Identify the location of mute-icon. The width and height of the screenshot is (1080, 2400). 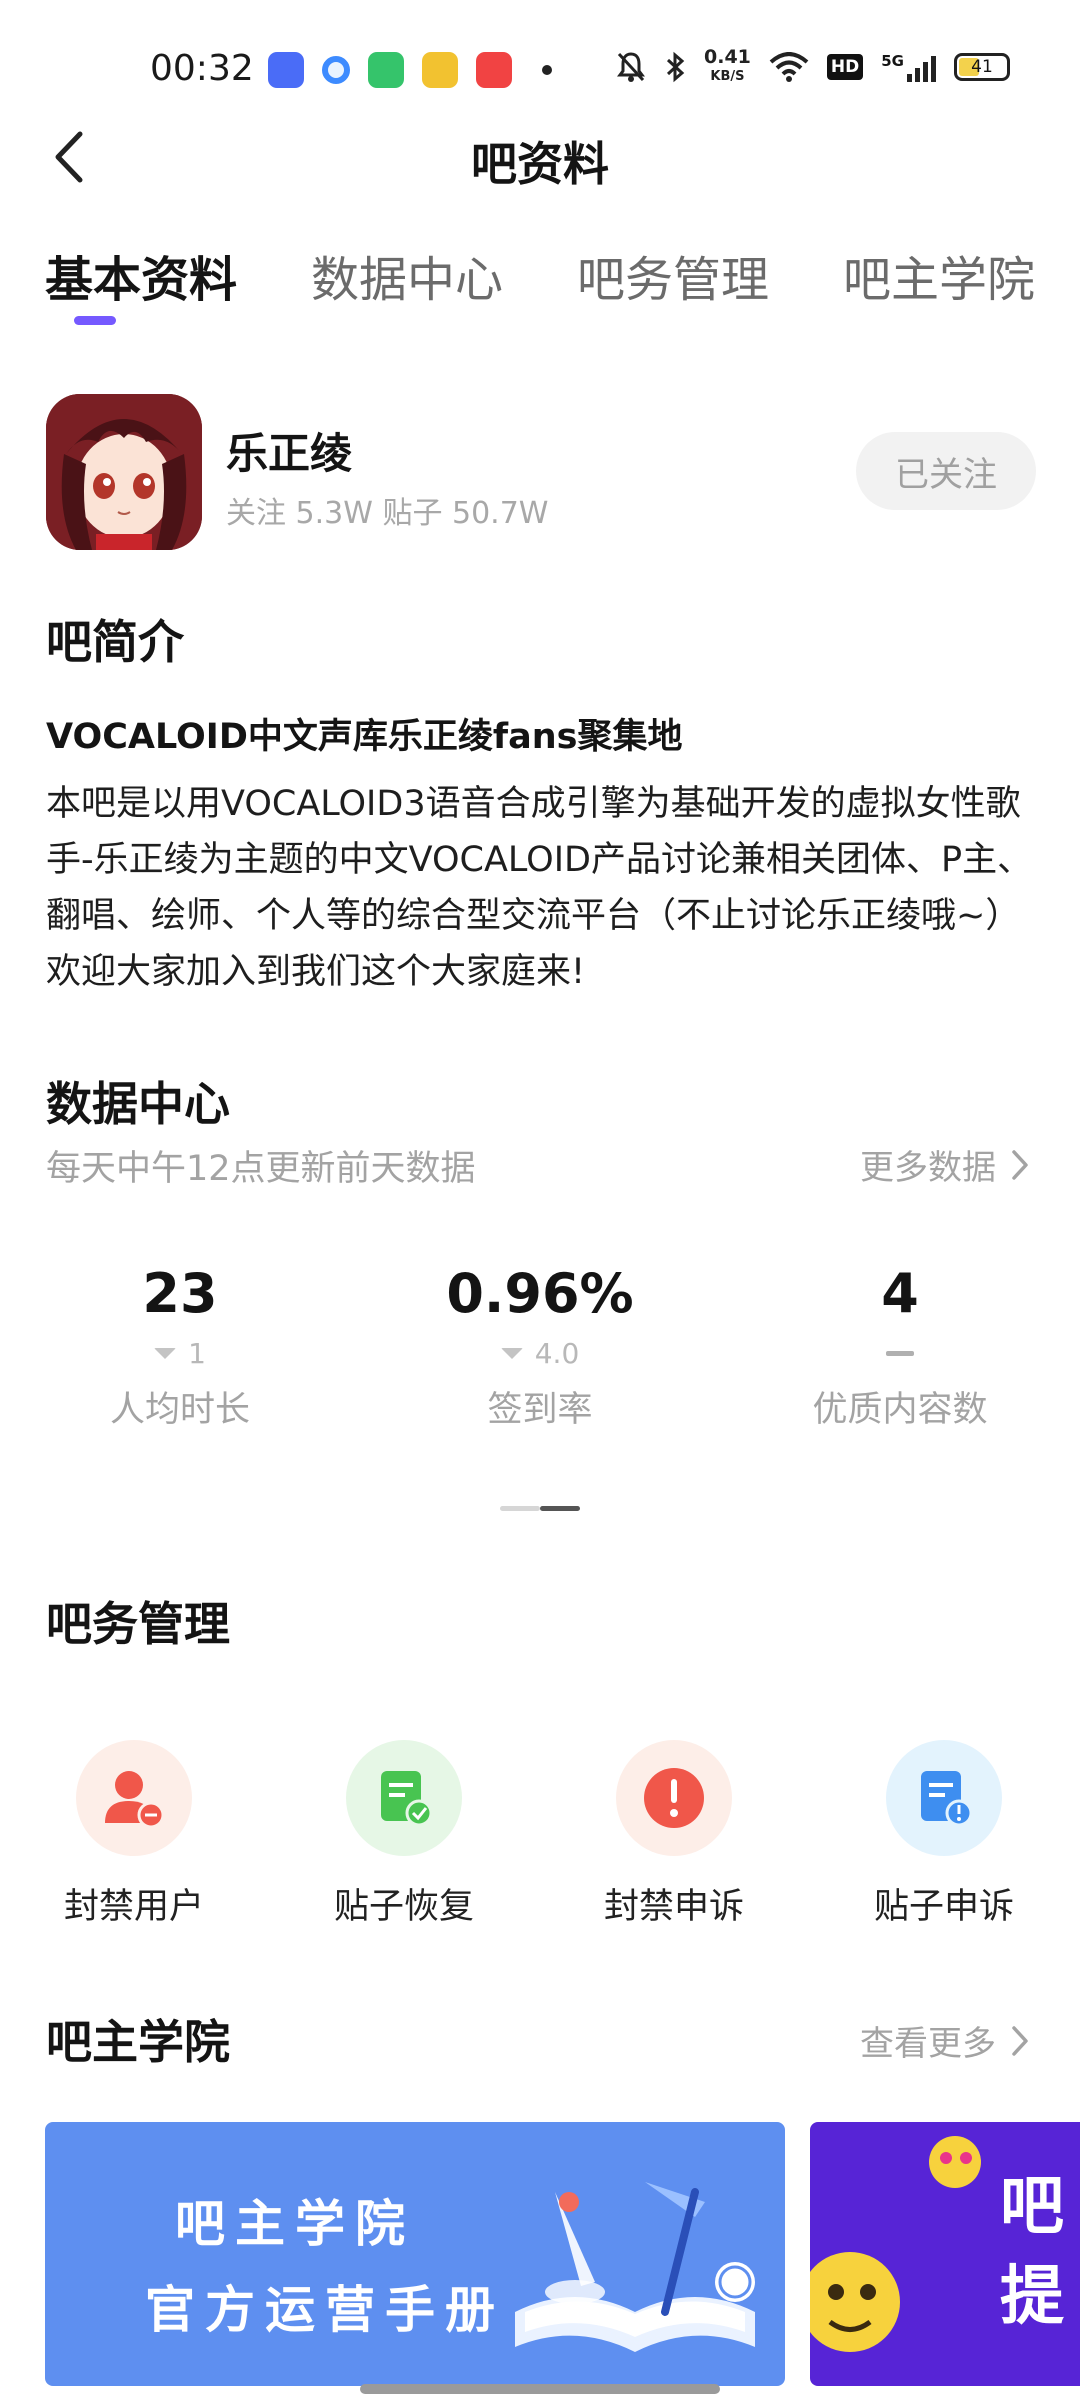
(631, 67).